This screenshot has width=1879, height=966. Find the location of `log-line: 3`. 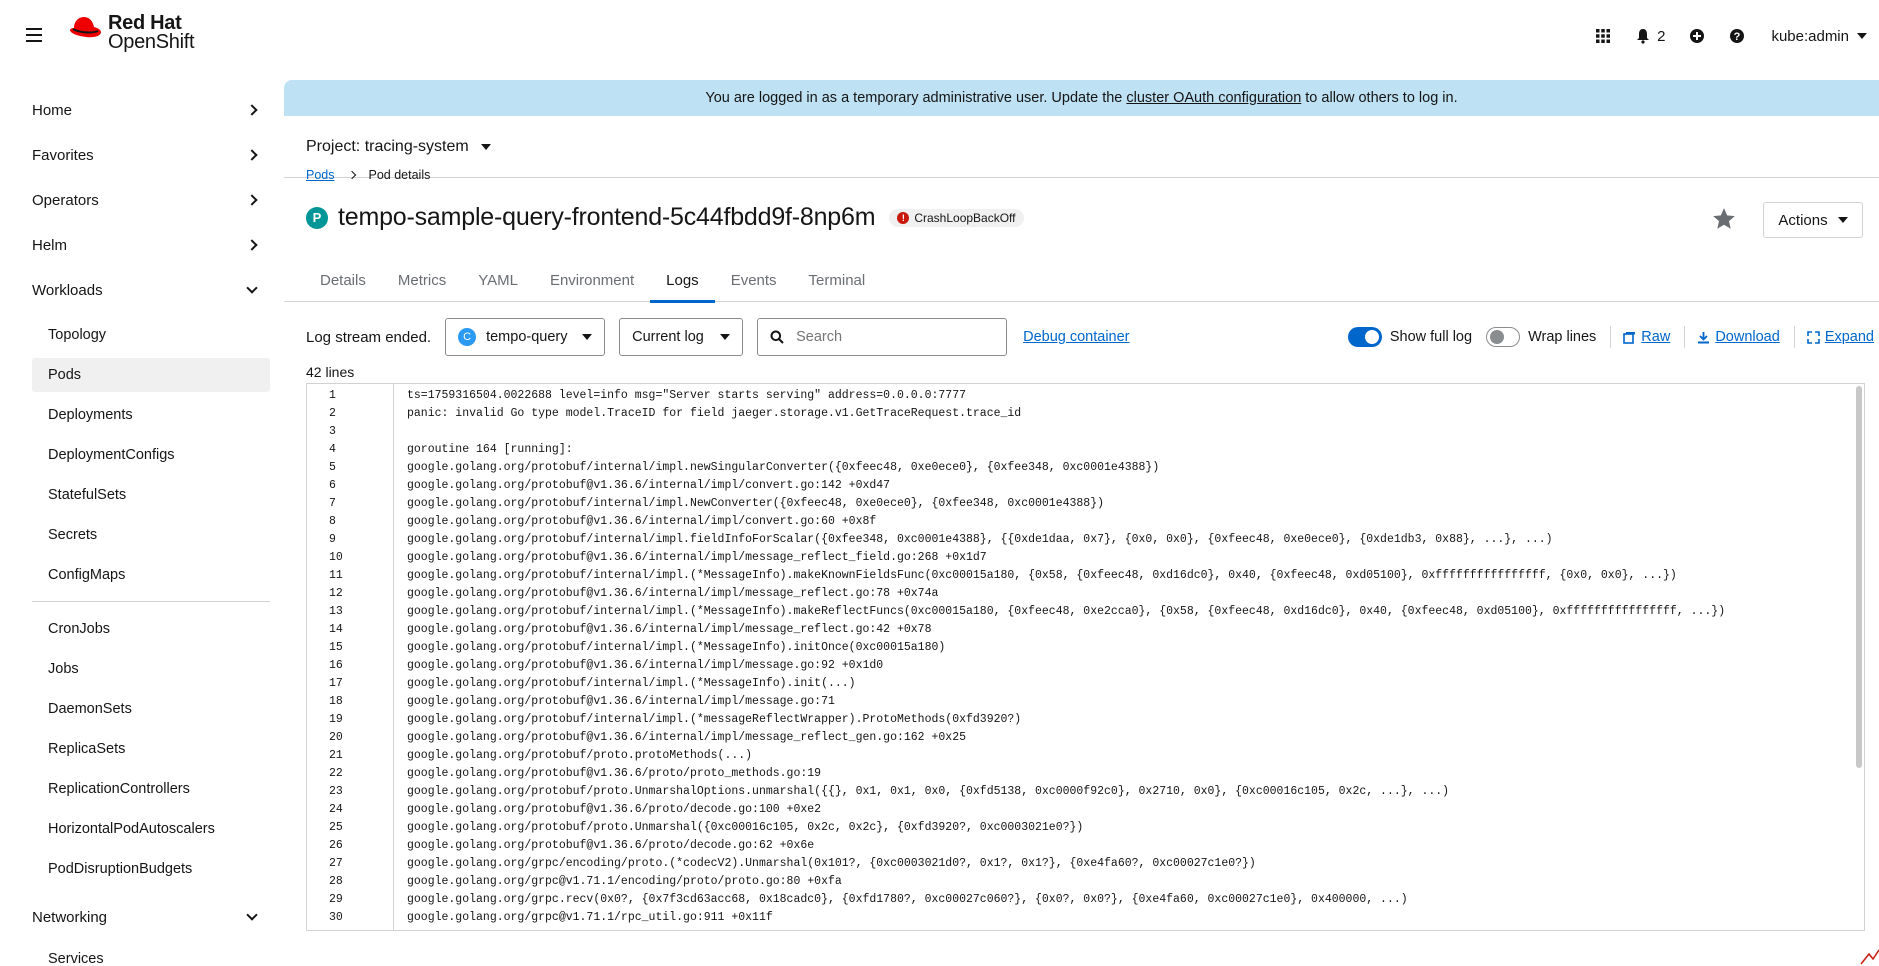

log-line: 3 is located at coordinates (1085, 431).